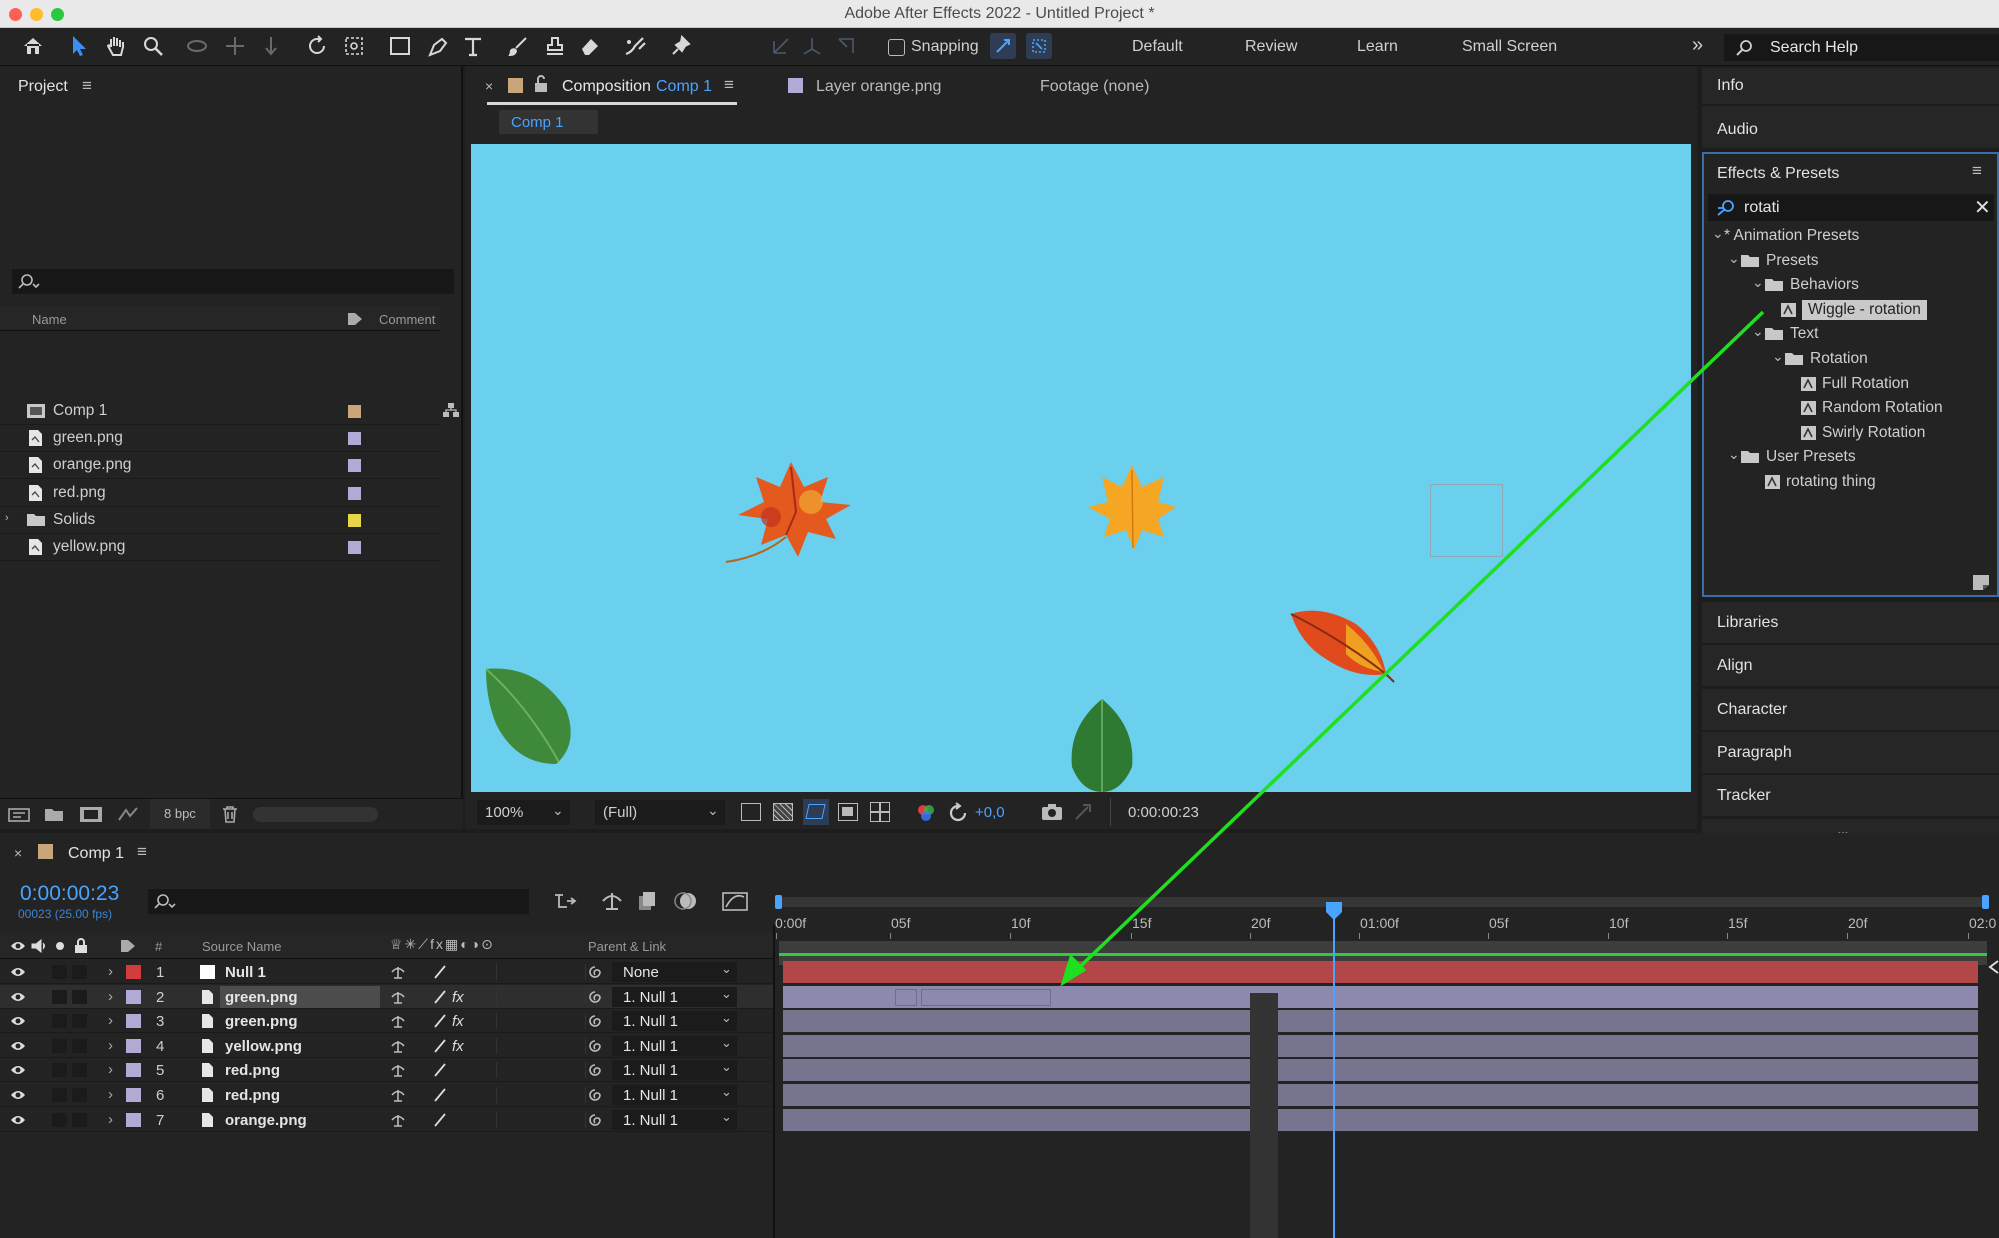 Image resolution: width=1999 pixels, height=1238 pixels. I want to click on column-number: #, so click(158, 946).